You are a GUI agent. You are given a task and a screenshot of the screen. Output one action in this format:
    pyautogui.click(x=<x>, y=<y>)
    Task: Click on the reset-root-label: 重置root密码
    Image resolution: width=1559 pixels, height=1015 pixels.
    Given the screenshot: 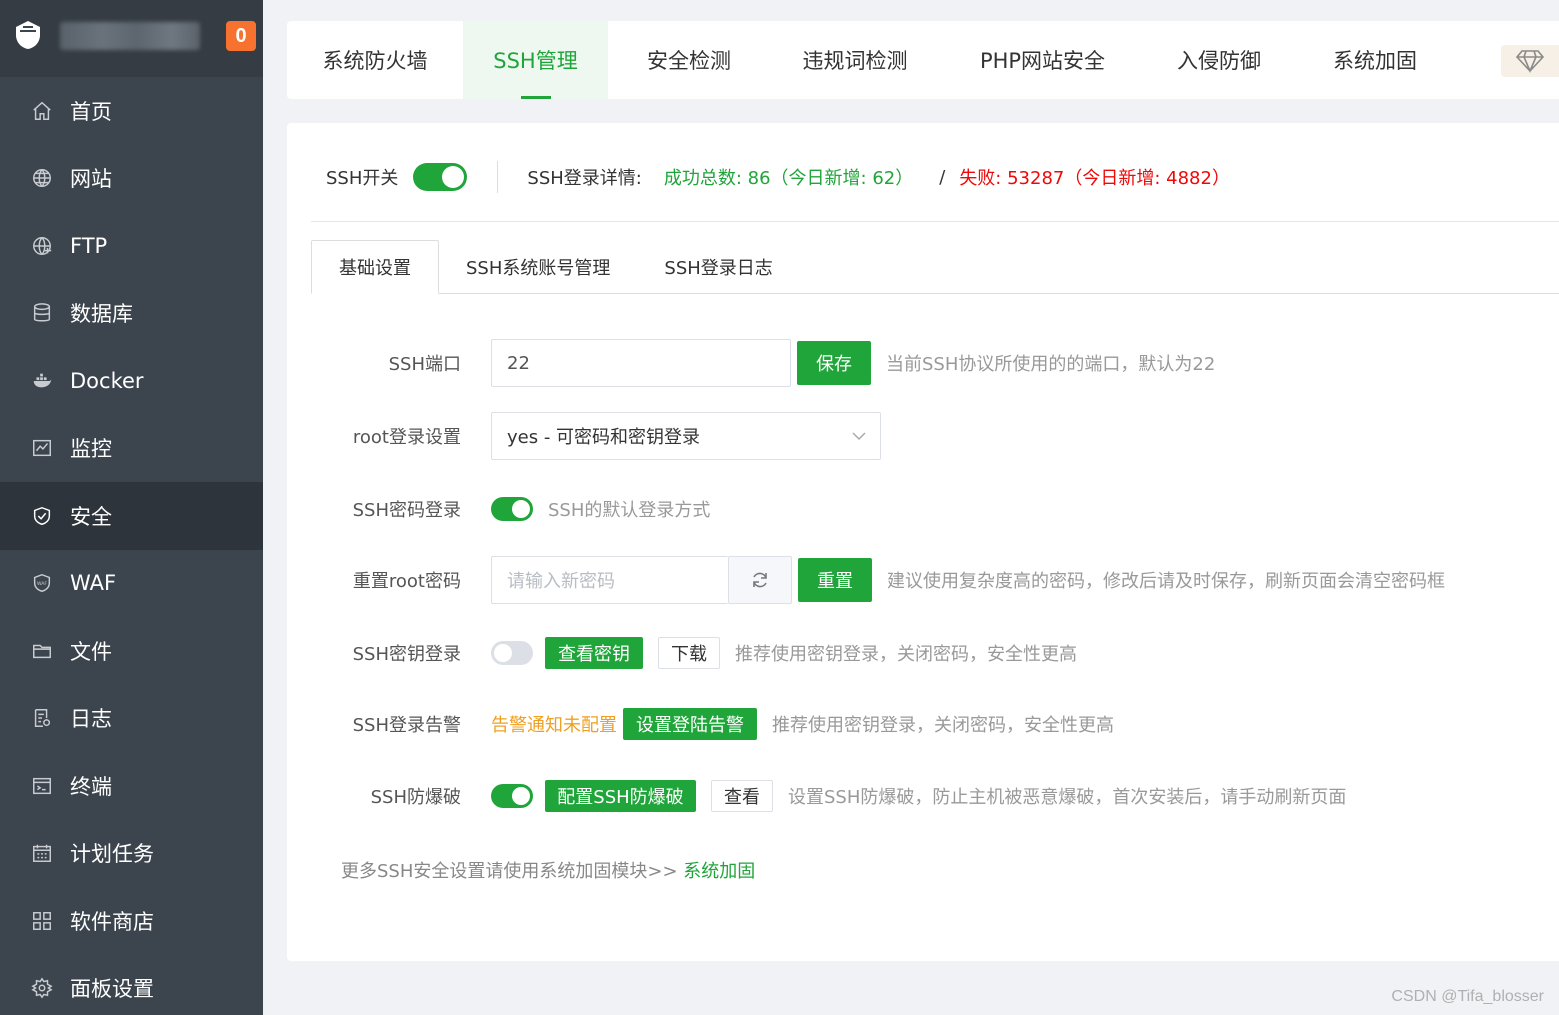 What is the action you would take?
    pyautogui.click(x=406, y=581)
    